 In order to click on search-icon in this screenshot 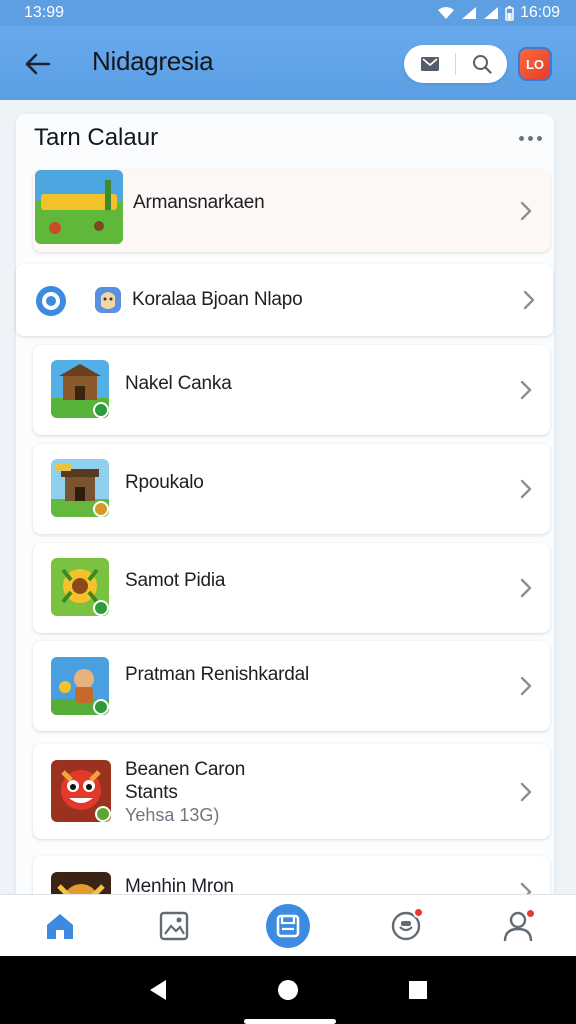, I will do `click(482, 64)`.